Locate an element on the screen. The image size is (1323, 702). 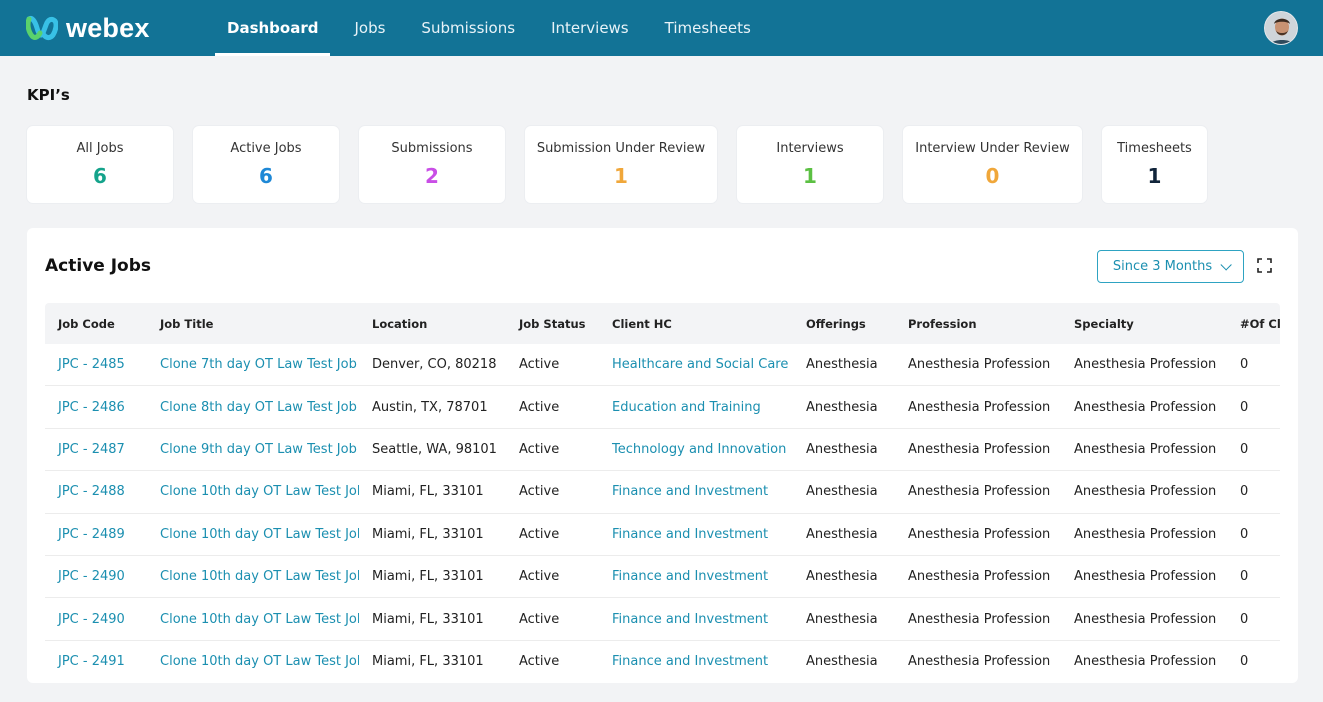
kpi-all-jobs: All Jobs 6 is located at coordinates (100, 164).